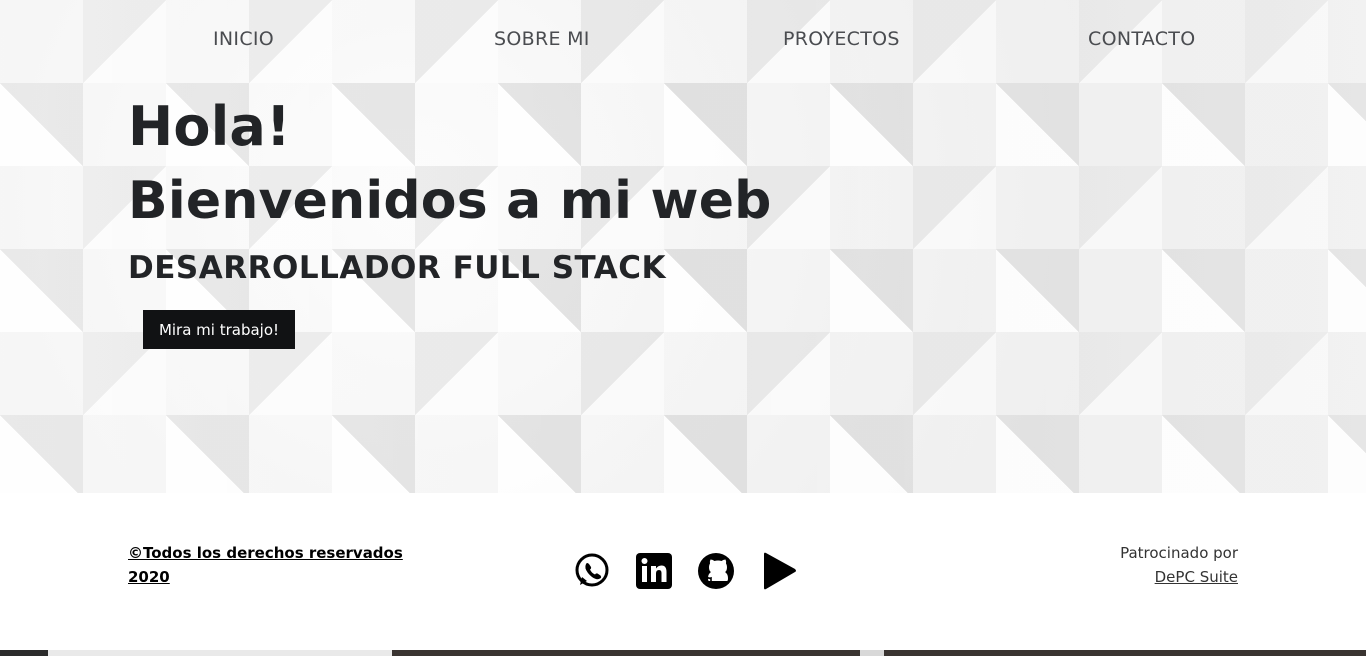 The height and width of the screenshot is (656, 1366). I want to click on social-links, so click(685, 571).